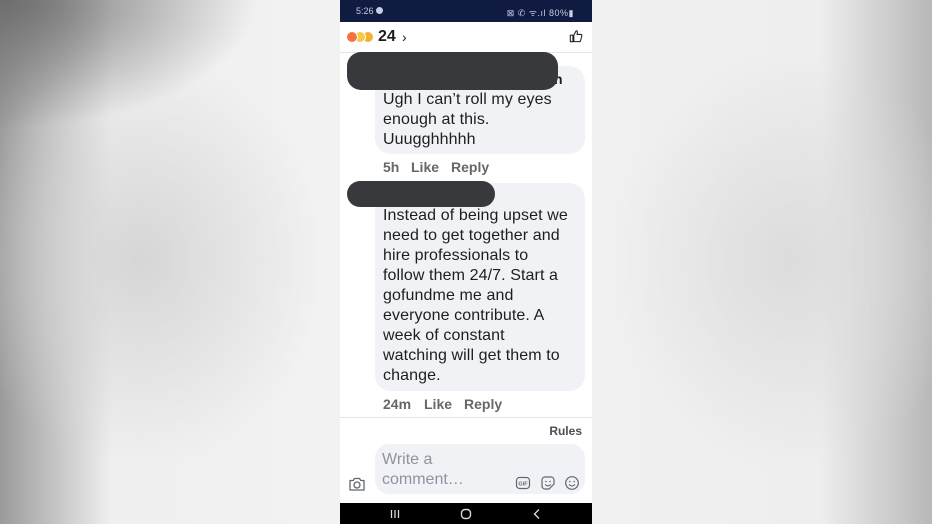  I want to click on gif-icon: GIF, so click(523, 483).